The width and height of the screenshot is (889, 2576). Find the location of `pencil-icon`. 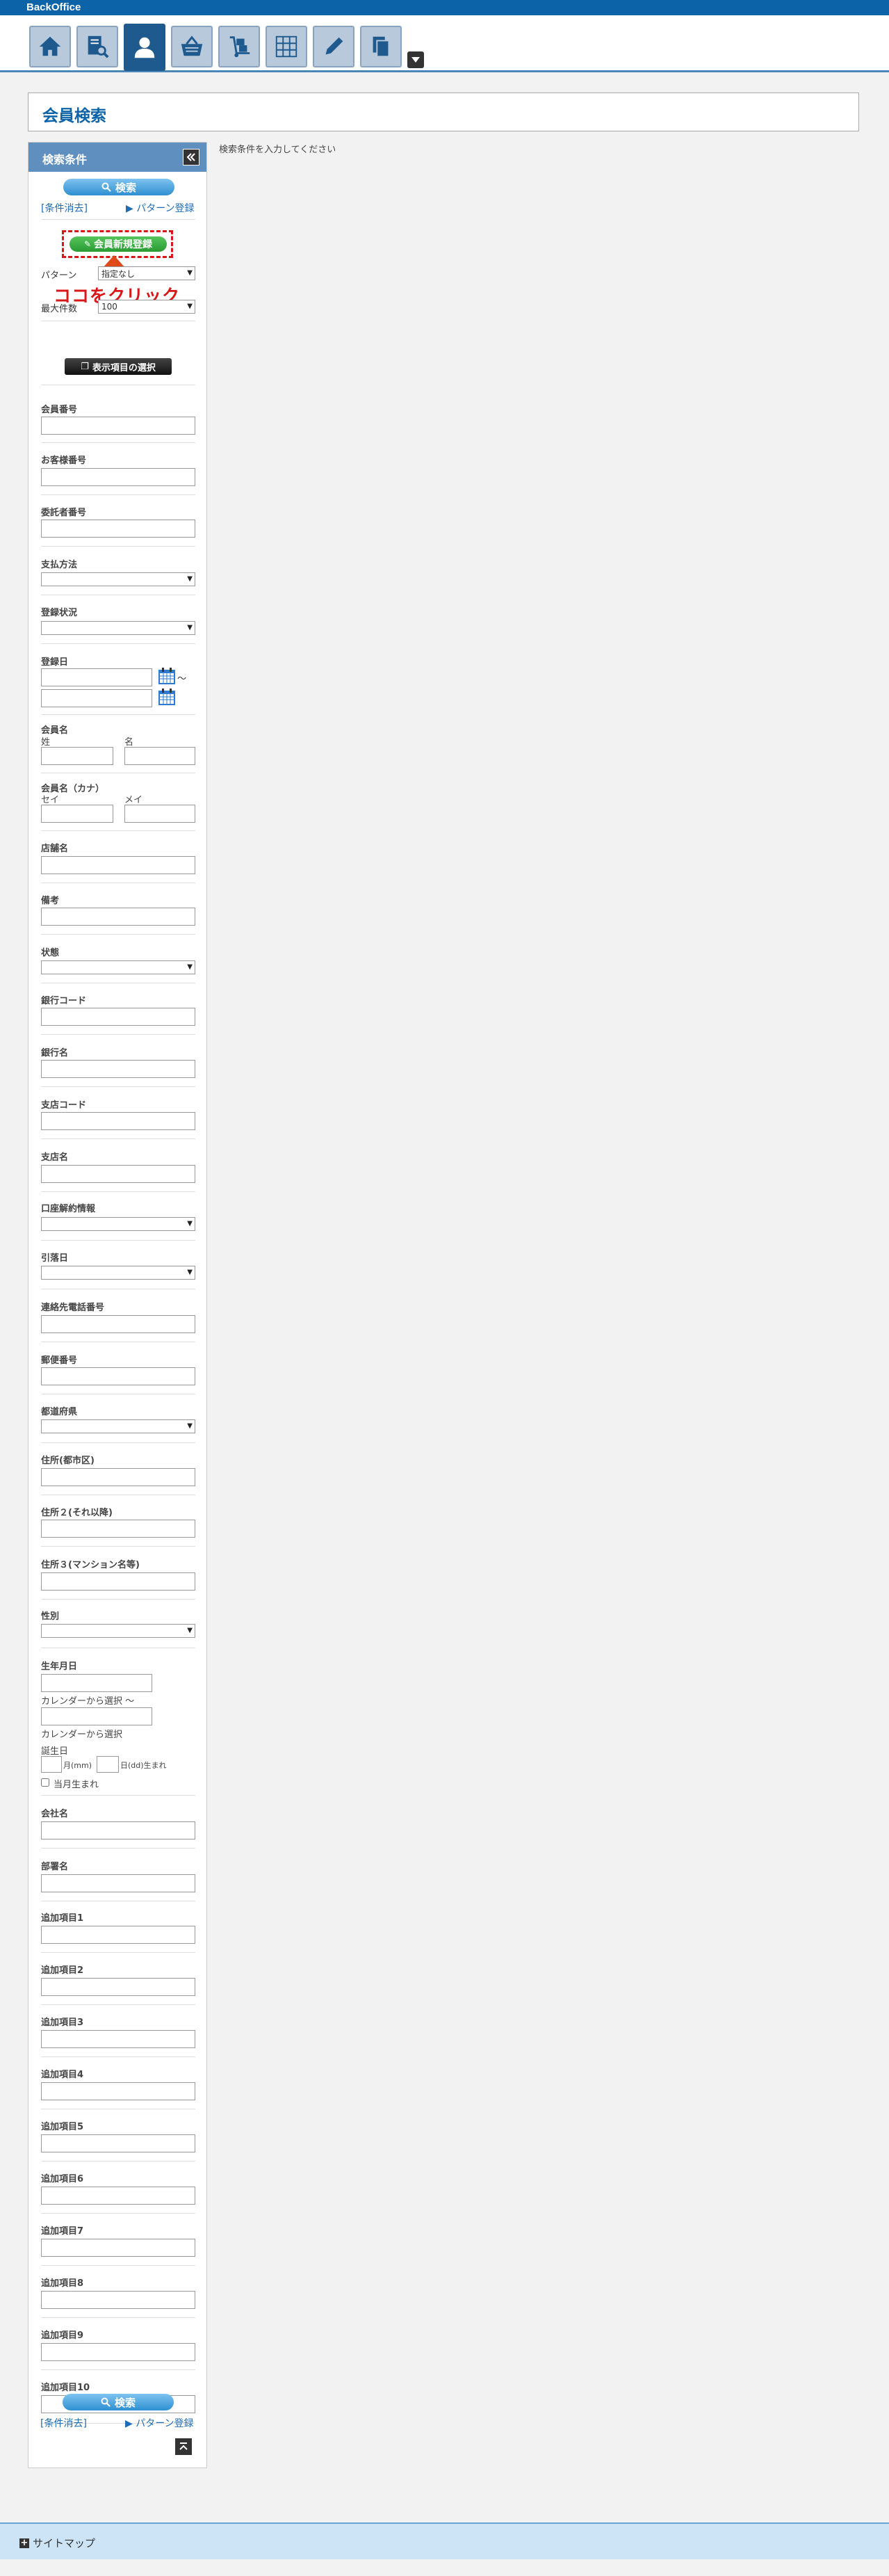

pencil-icon is located at coordinates (334, 46).